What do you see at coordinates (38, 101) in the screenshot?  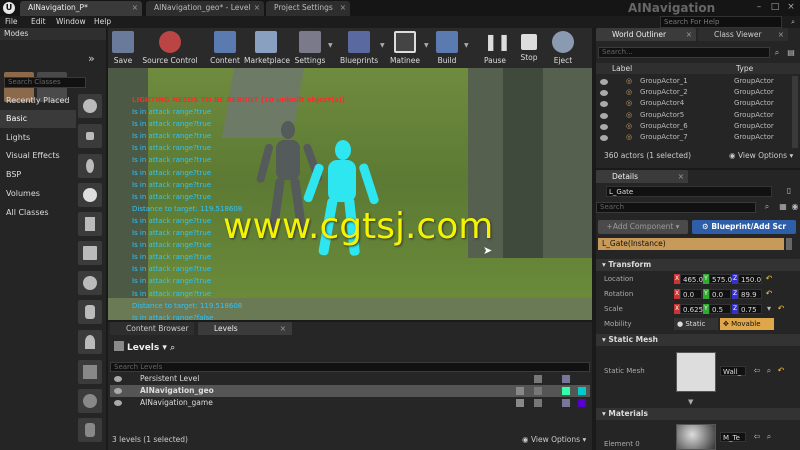 I see `category-recently-placed: Recently Placed` at bounding box center [38, 101].